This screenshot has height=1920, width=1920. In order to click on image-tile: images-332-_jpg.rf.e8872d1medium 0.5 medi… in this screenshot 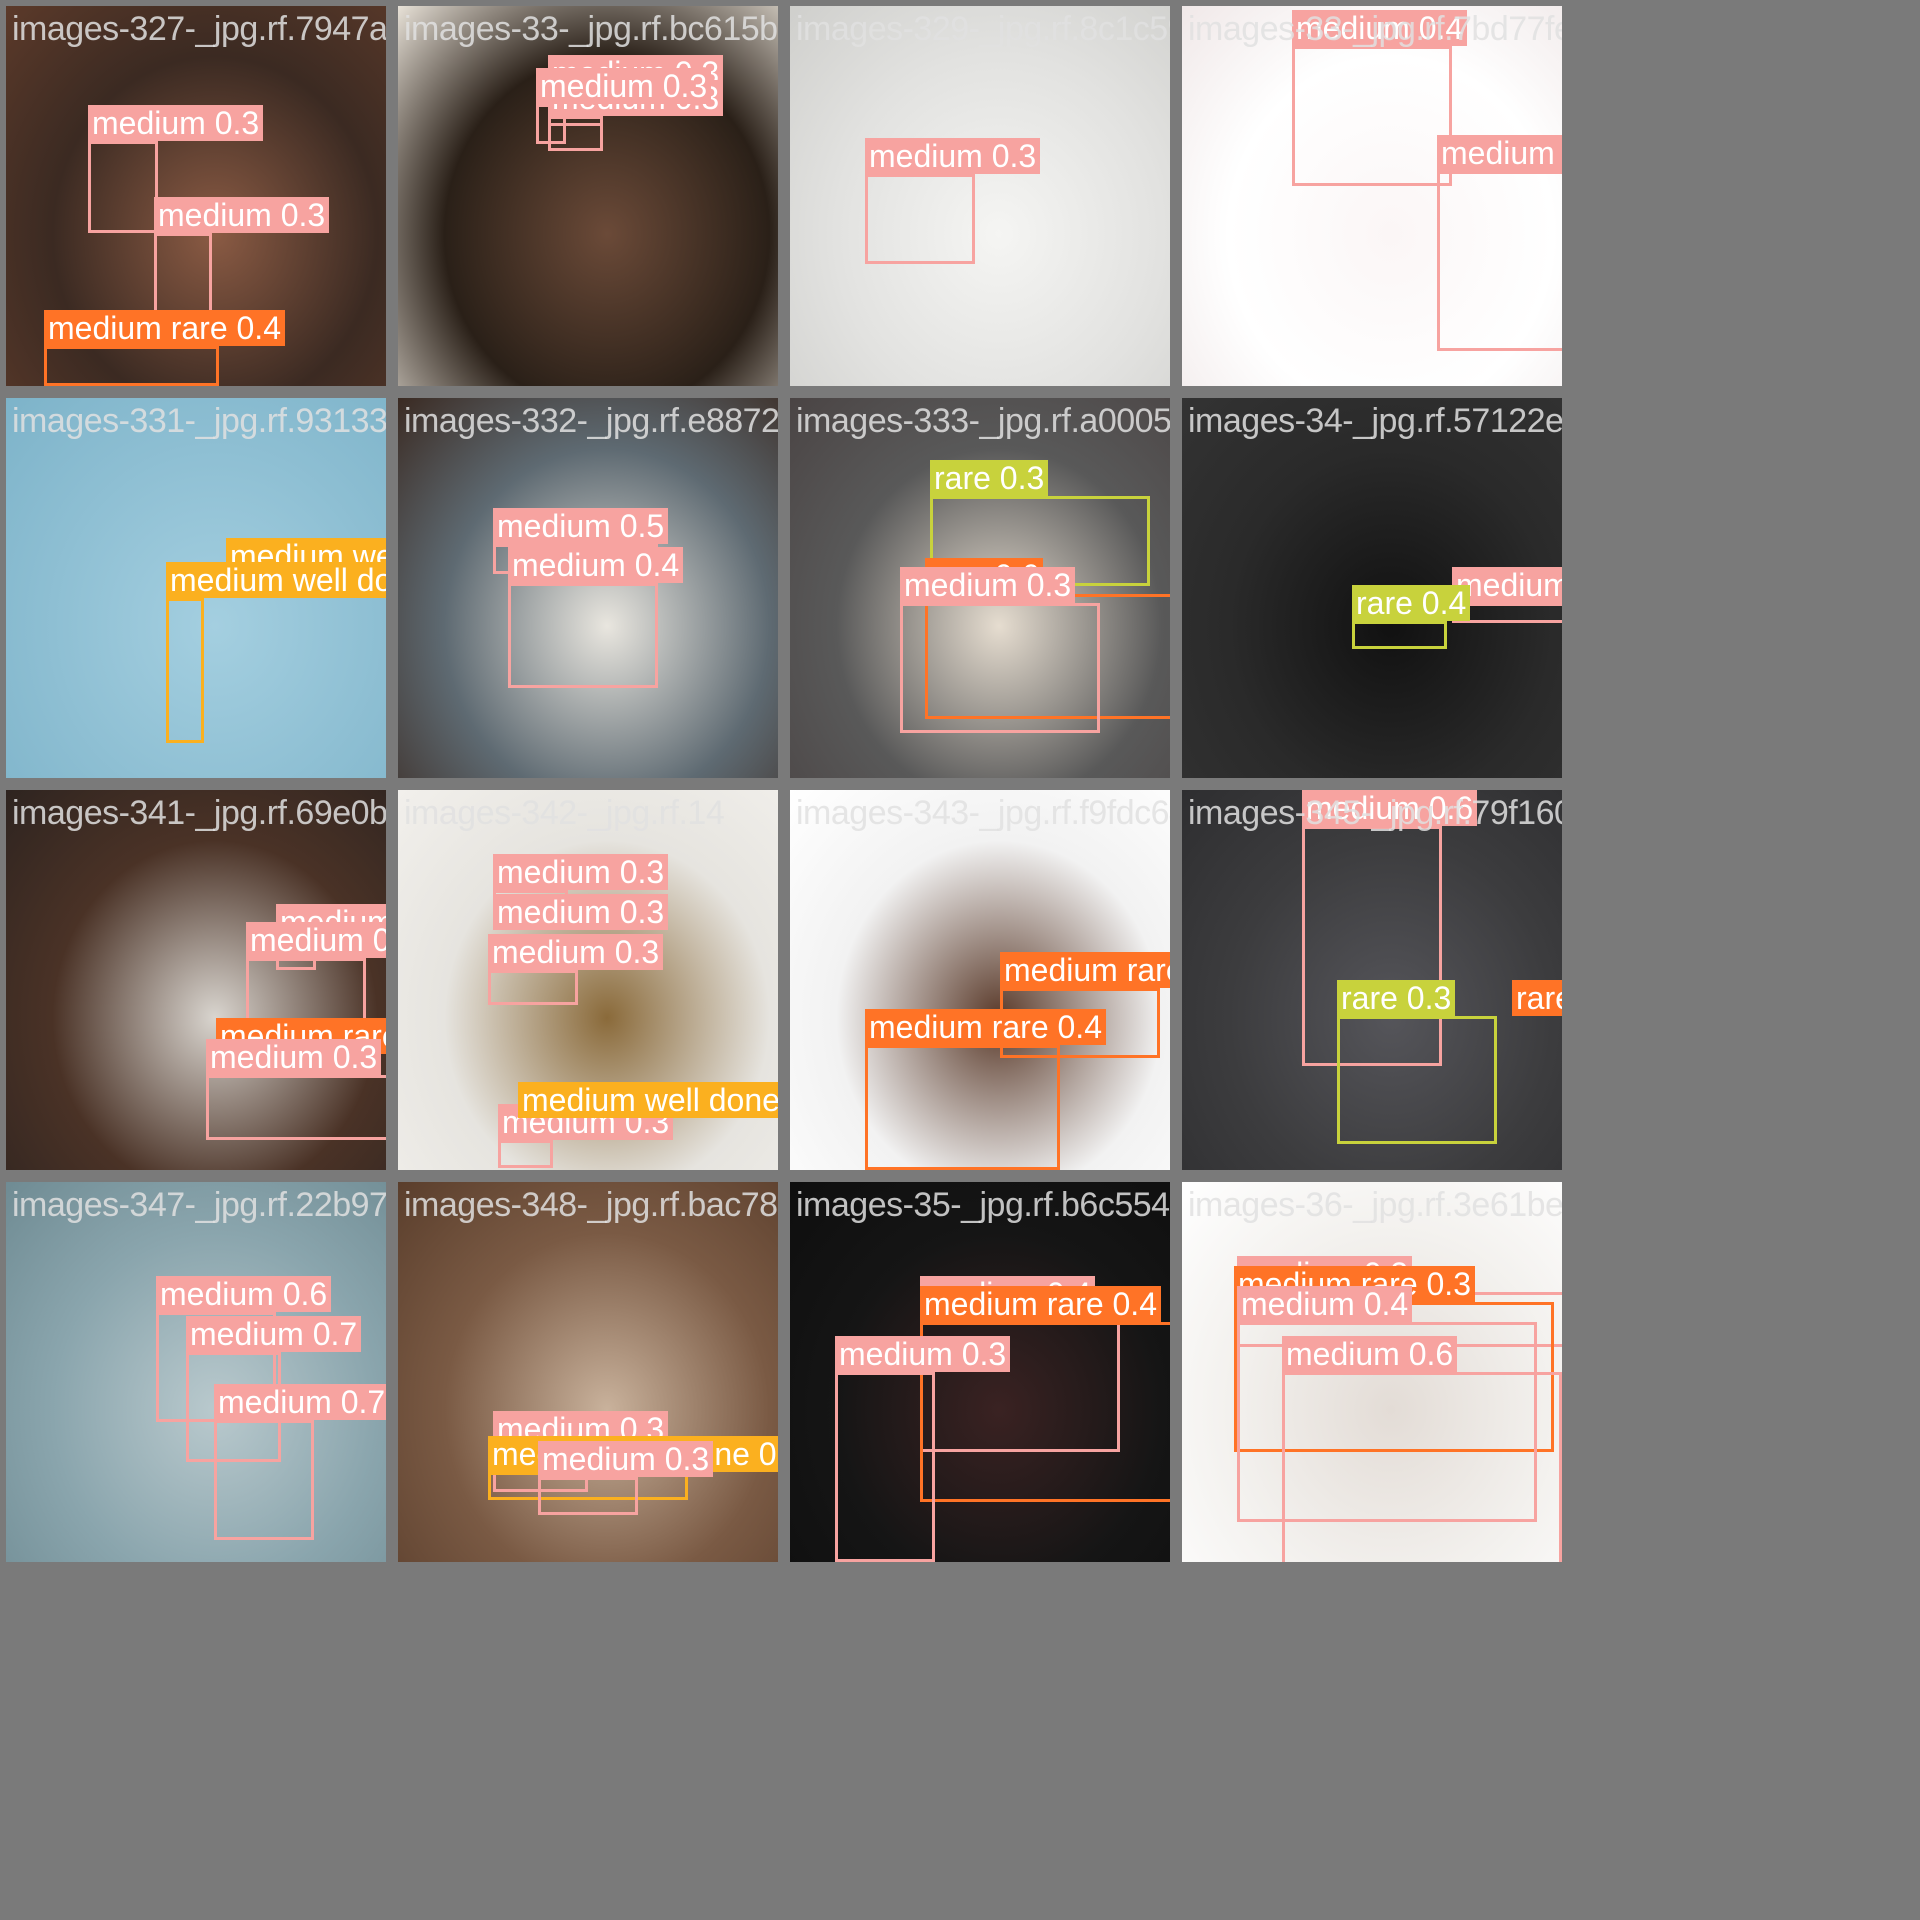, I will do `click(588, 588)`.